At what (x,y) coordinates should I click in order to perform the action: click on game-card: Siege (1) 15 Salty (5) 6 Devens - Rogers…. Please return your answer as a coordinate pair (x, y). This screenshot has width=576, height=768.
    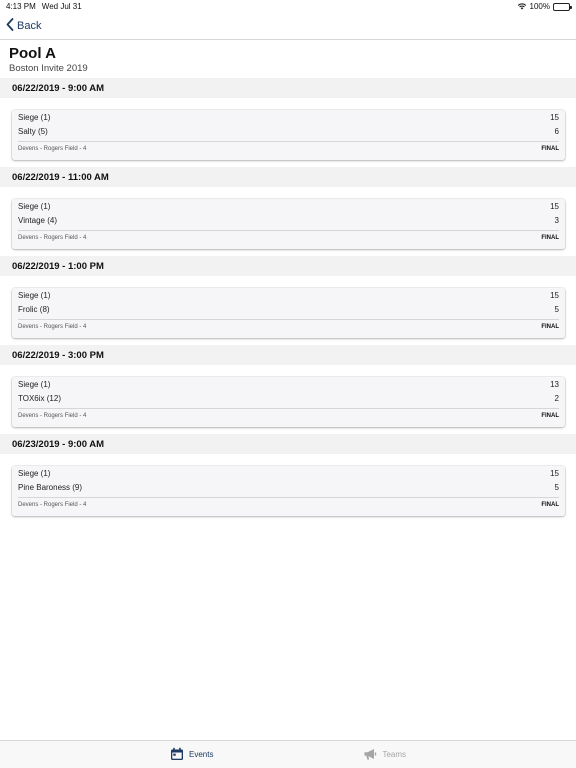
    Looking at the image, I should click on (288, 135).